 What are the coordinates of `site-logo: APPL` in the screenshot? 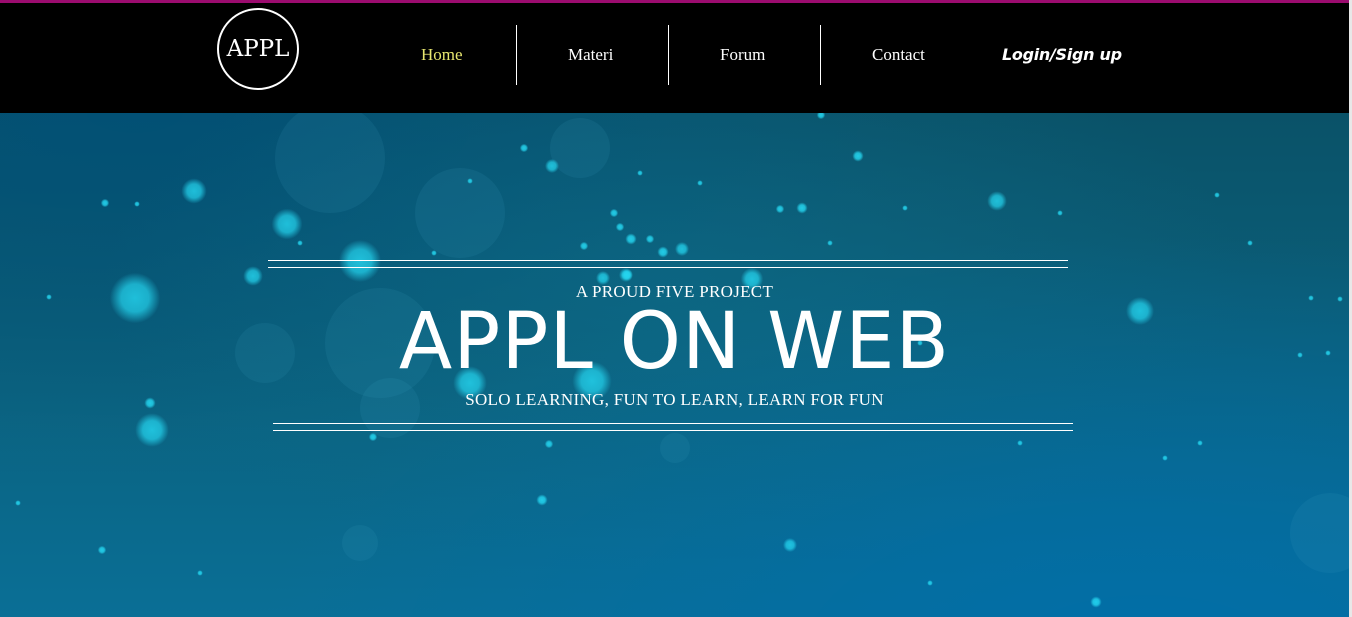 It's located at (258, 49).